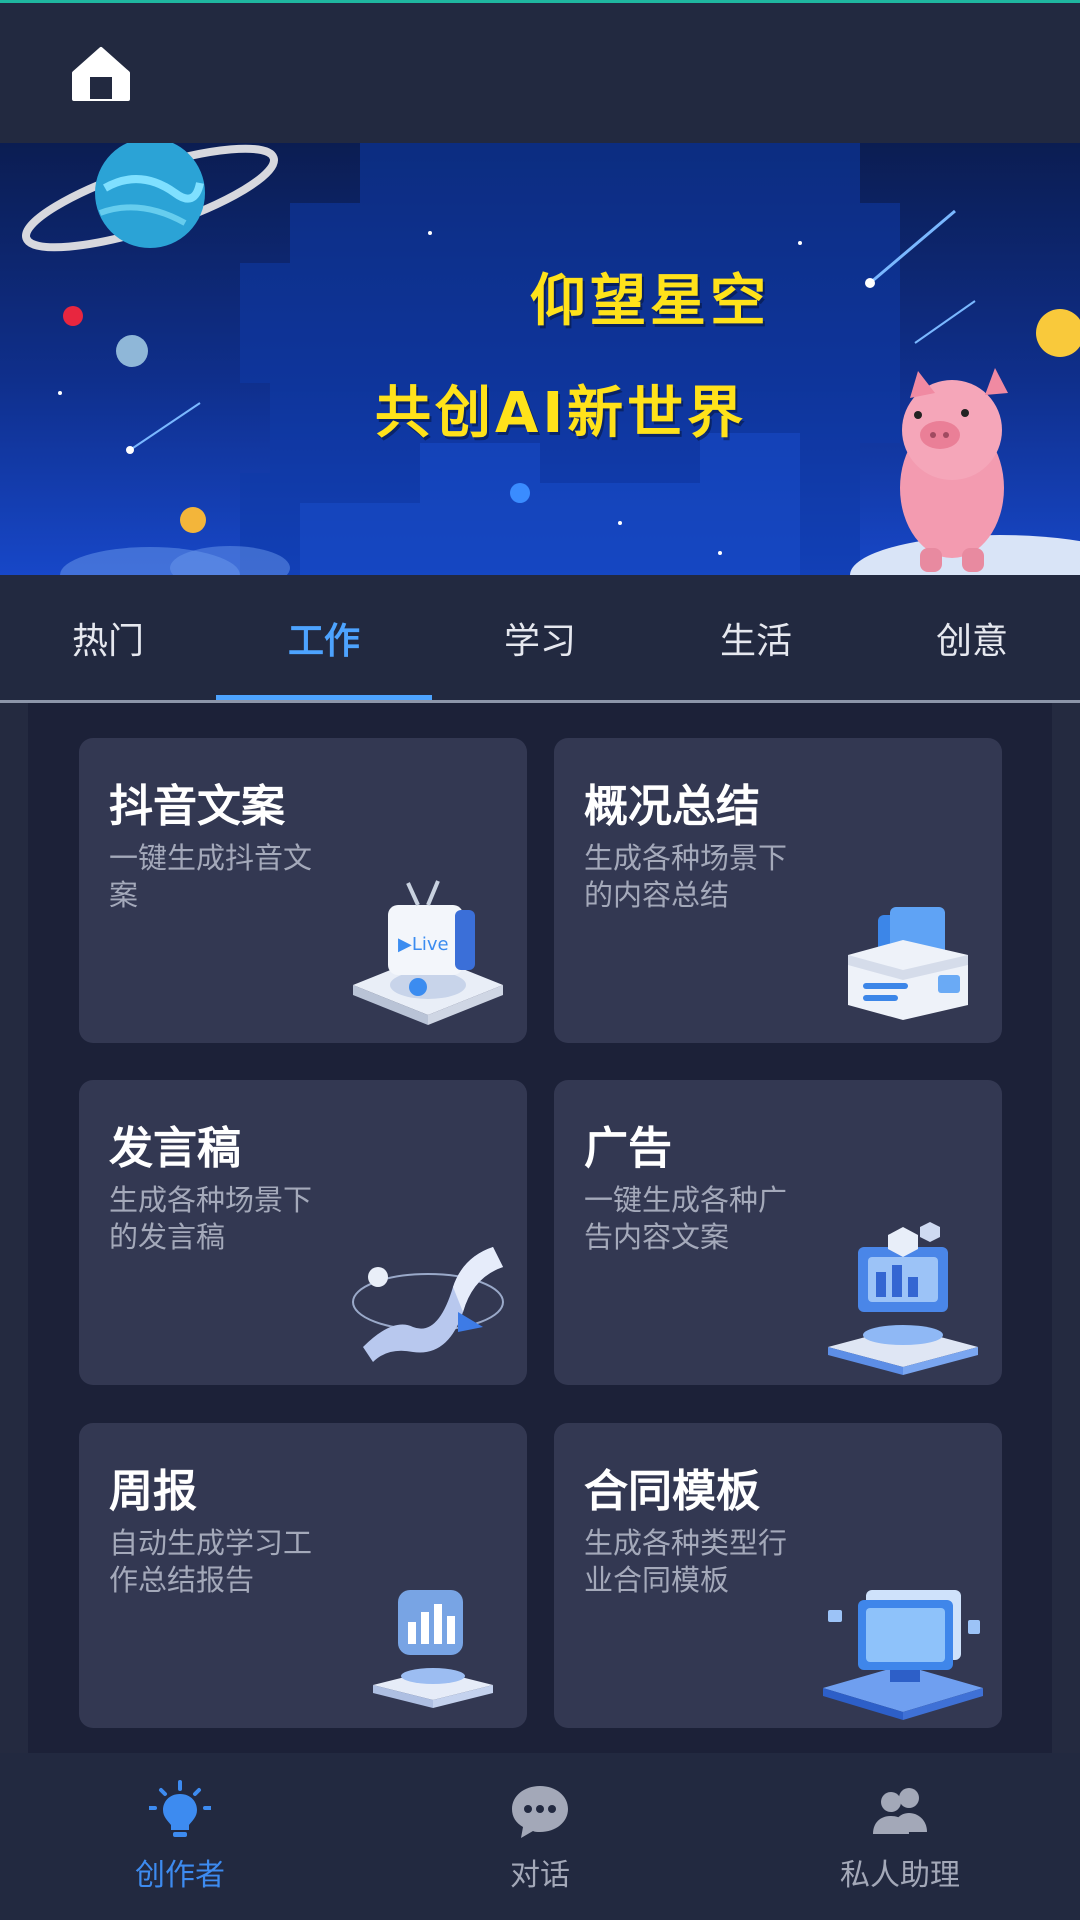 The image size is (1080, 1920). I want to click on lightbulb-icon, so click(180, 1808).